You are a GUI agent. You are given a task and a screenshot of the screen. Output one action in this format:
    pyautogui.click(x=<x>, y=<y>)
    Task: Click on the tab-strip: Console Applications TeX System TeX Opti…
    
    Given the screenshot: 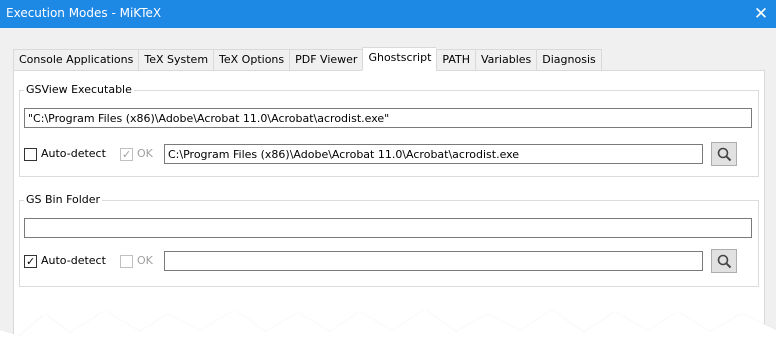 What is the action you would take?
    pyautogui.click(x=307, y=59)
    